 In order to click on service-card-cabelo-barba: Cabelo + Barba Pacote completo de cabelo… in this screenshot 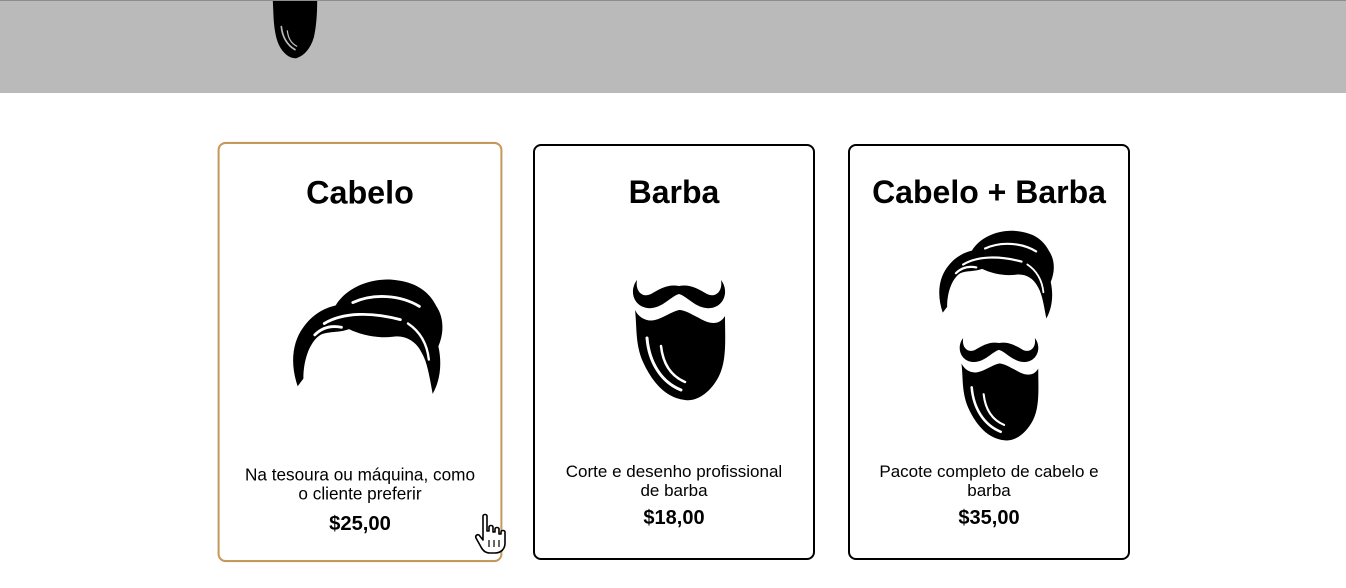, I will do `click(989, 352)`.